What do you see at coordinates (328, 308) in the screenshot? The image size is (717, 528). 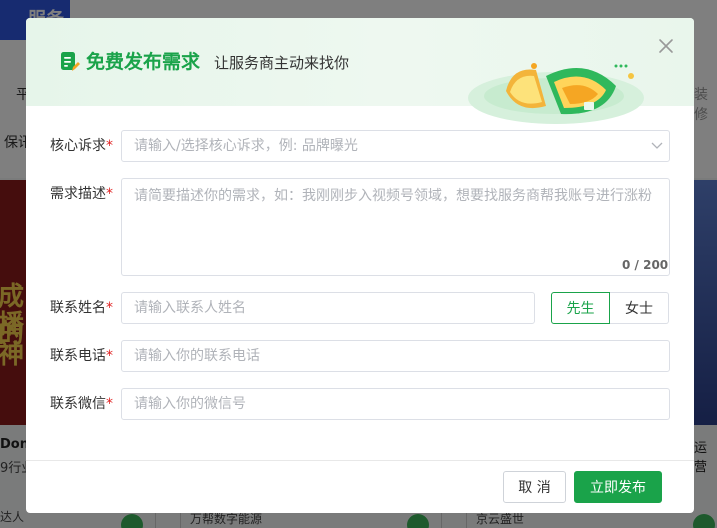 I see `contact-name-input` at bounding box center [328, 308].